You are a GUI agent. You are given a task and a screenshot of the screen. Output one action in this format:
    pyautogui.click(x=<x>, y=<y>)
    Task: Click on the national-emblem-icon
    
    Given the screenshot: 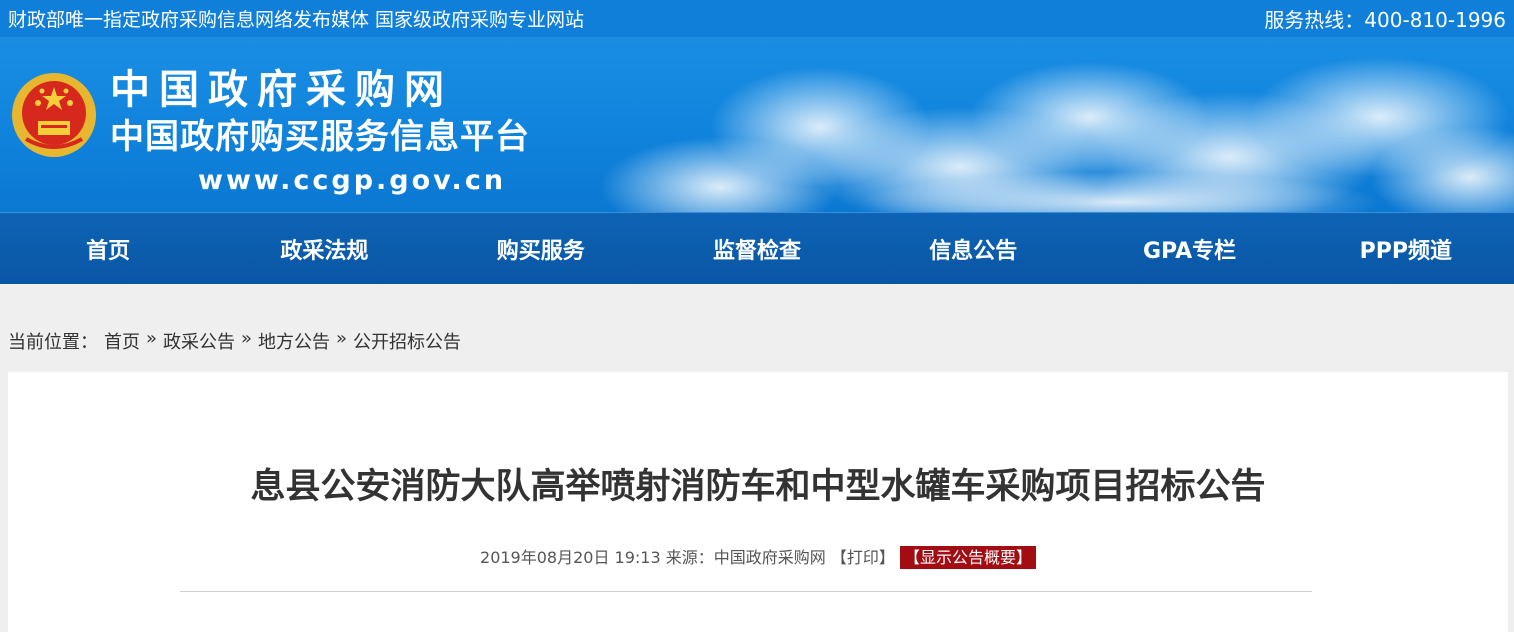 What is the action you would take?
    pyautogui.click(x=54, y=115)
    